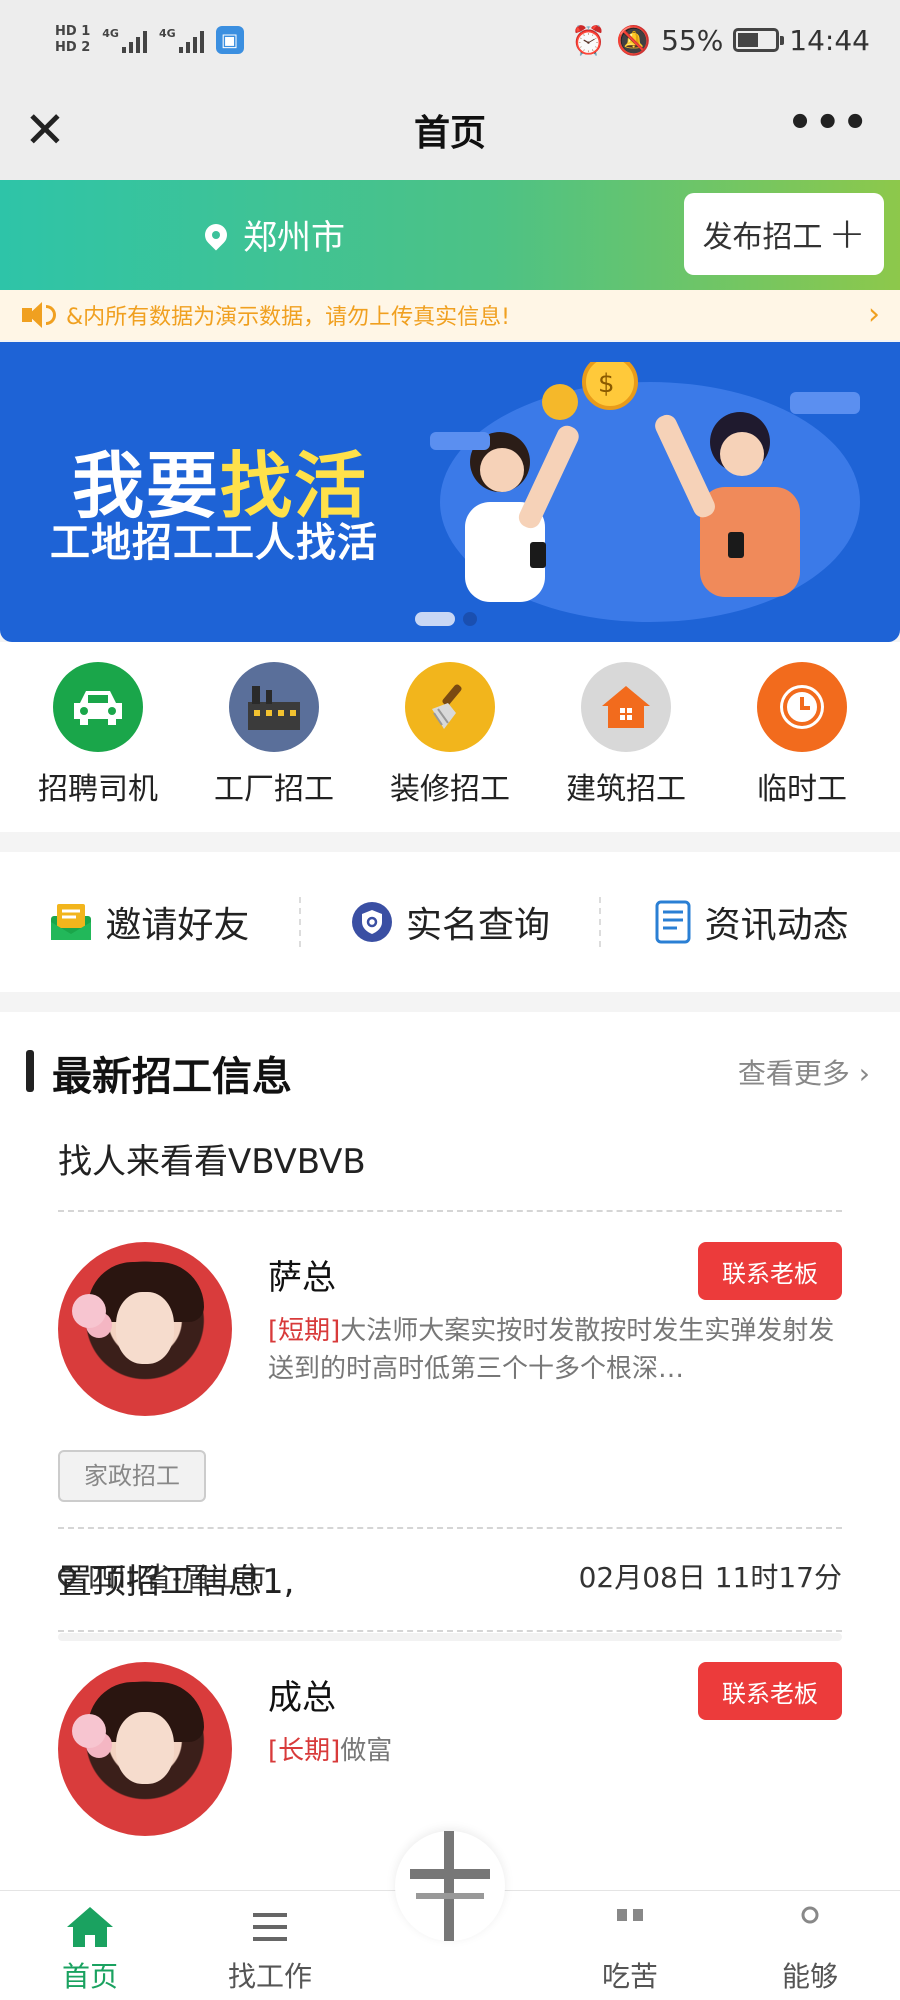 This screenshot has height=2000, width=900. What do you see at coordinates (45, 130) in the screenshot?
I see `close-icon: ✕` at bounding box center [45, 130].